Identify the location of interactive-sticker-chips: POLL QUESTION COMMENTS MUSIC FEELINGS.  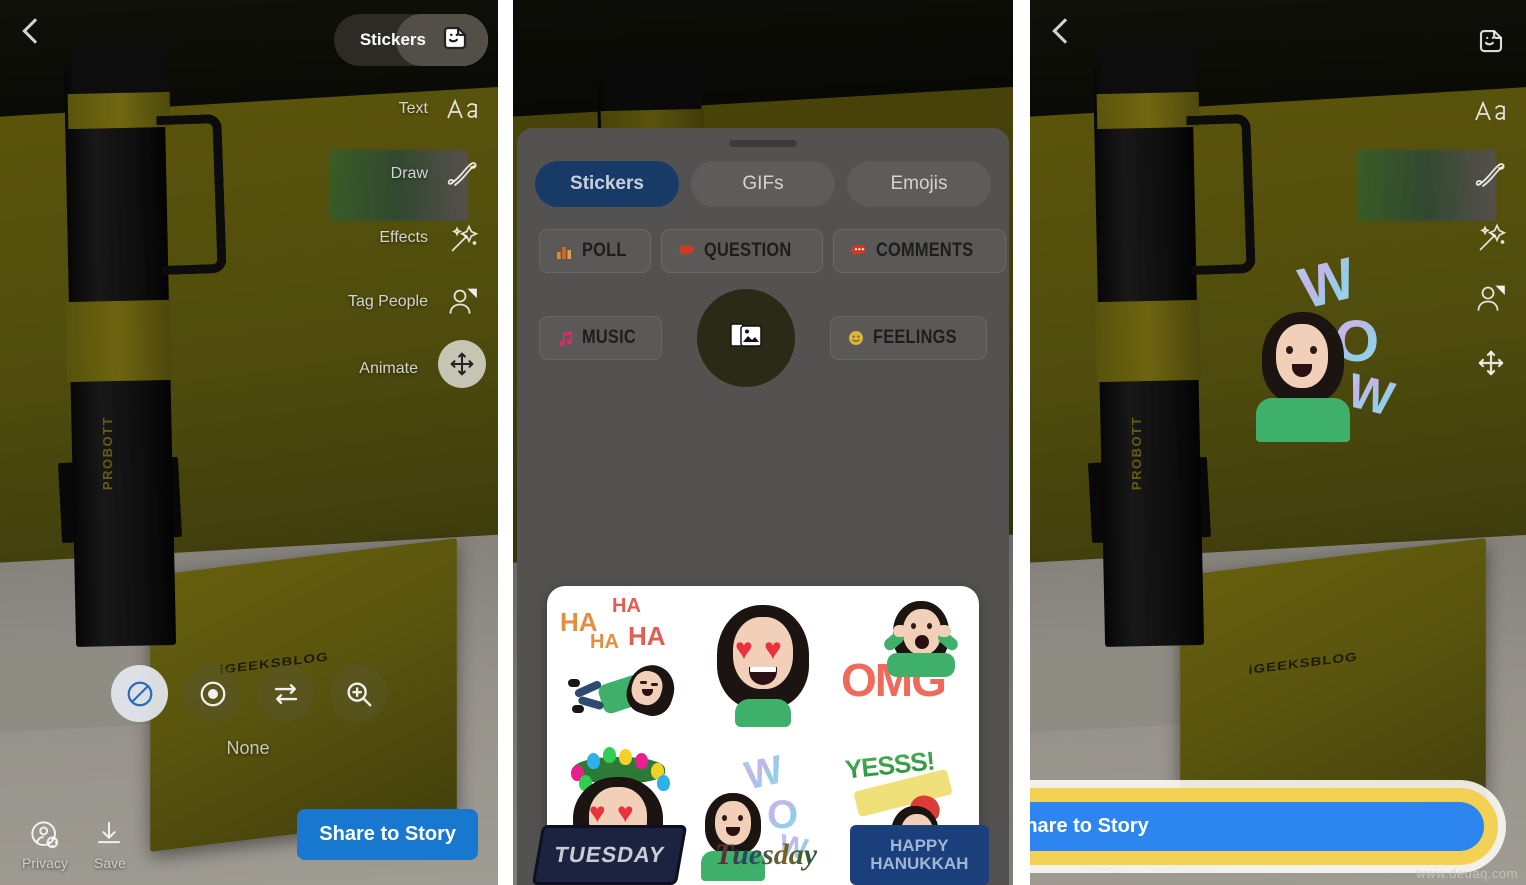
(763, 297).